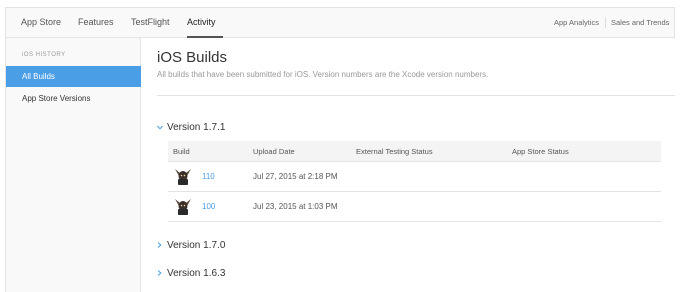 This screenshot has height=292, width=680. I want to click on version-label: Version 1.7.0, so click(196, 245).